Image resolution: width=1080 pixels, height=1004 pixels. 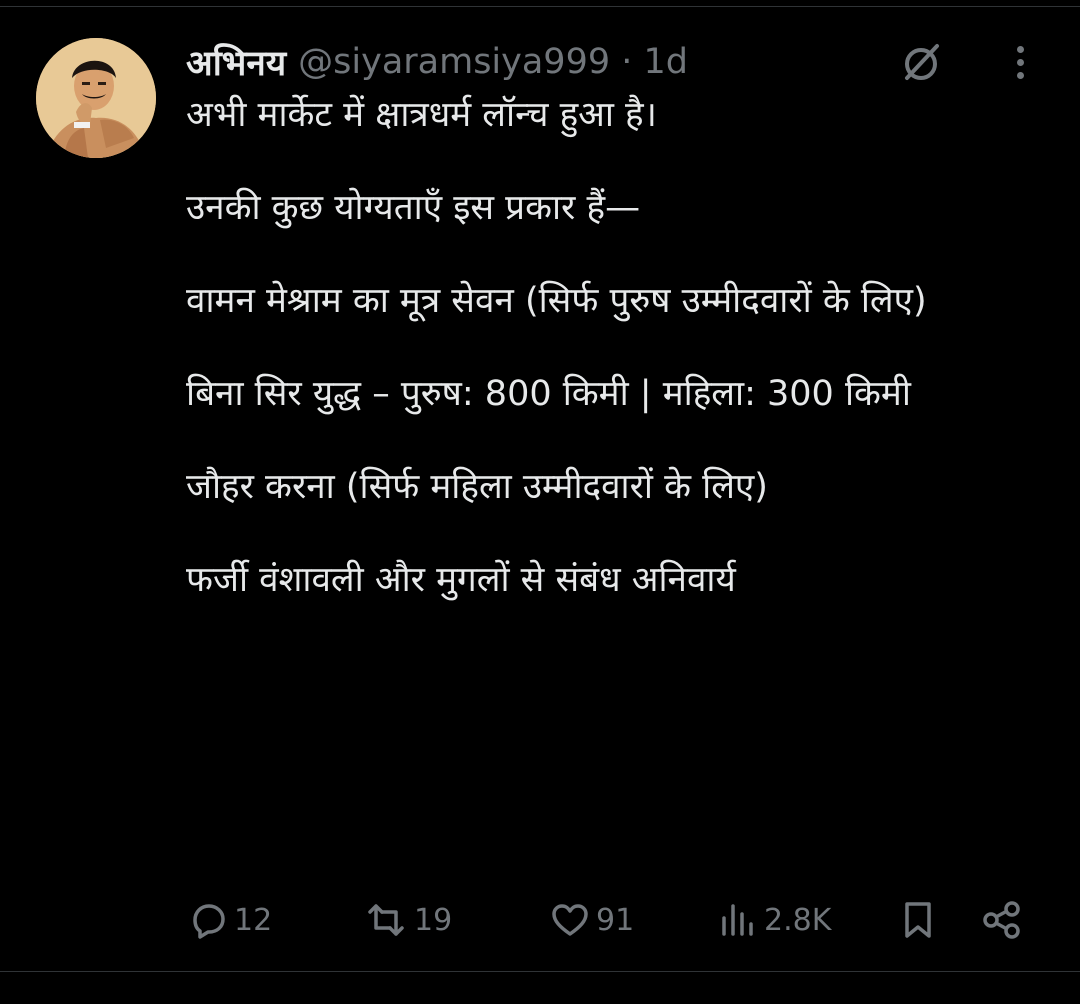 I want to click on bookmark-button, so click(x=918, y=920).